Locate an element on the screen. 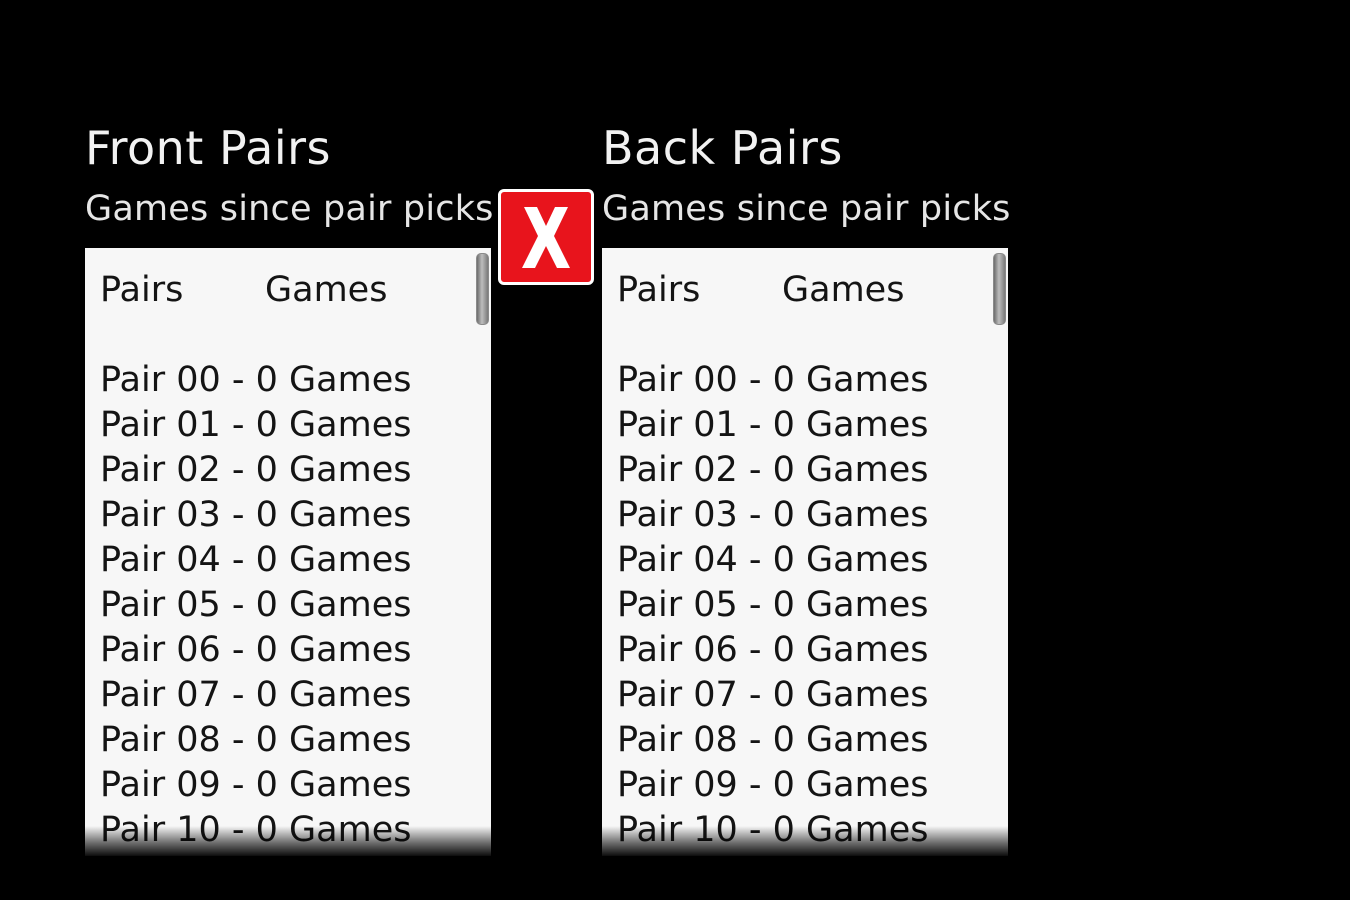 This screenshot has width=1350, height=900. close-icon is located at coordinates (546, 237).